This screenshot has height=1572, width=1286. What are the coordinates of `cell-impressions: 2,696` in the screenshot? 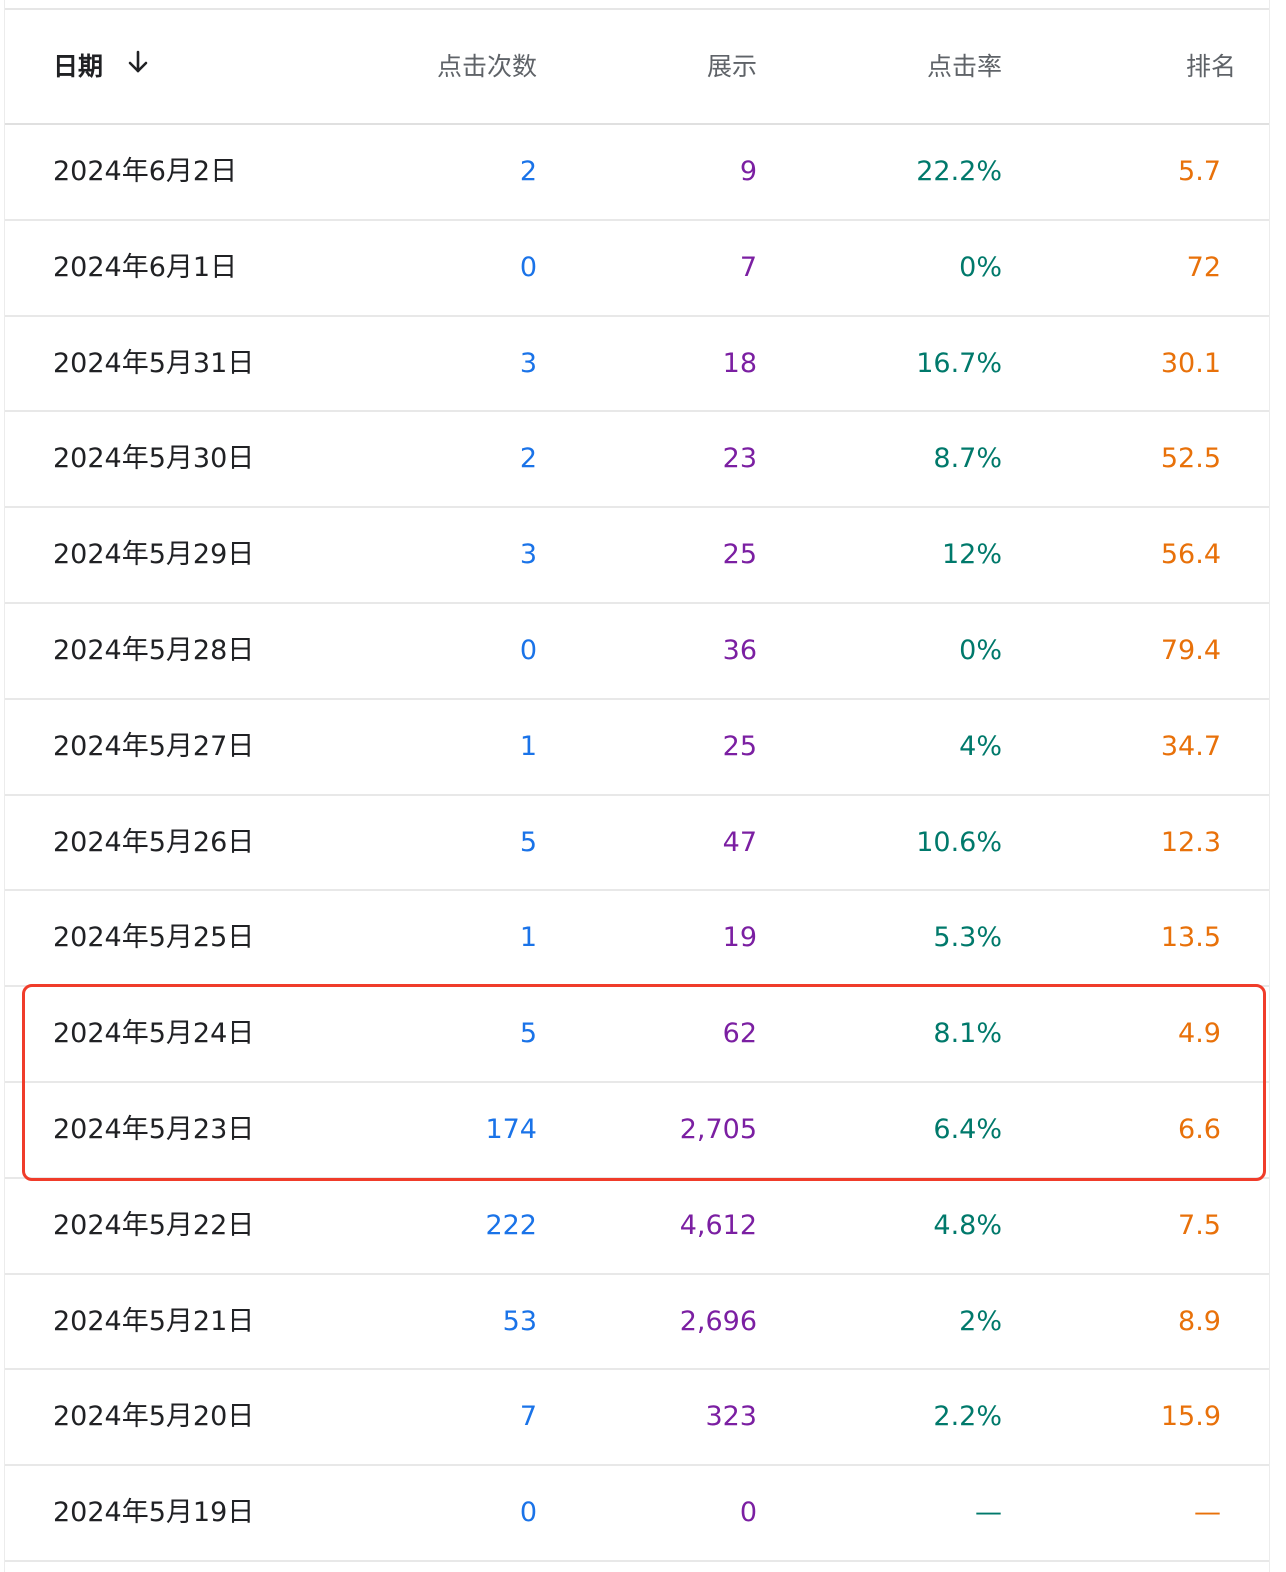 It's located at (718, 1321).